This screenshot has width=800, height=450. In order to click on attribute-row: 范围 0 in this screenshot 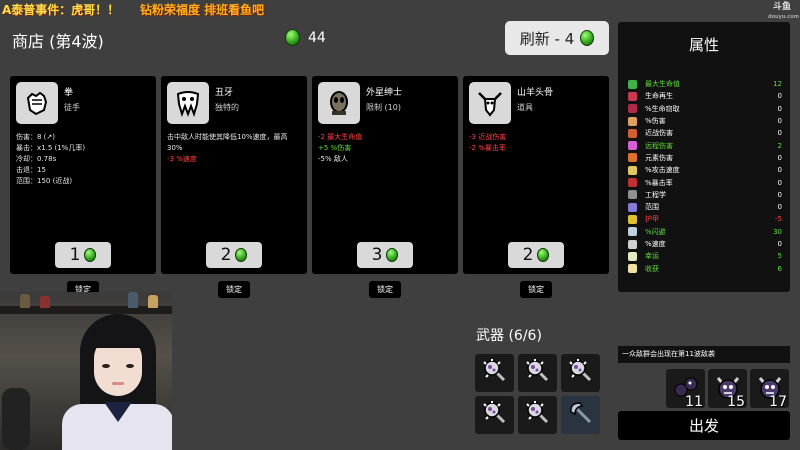, I will do `click(705, 207)`.